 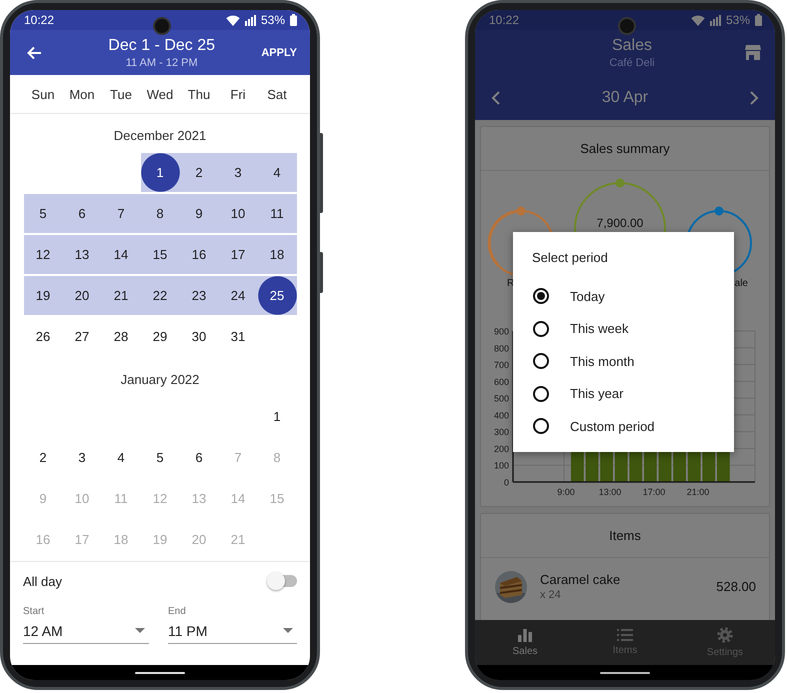 What do you see at coordinates (34, 611) in the screenshot?
I see `field-label: Start` at bounding box center [34, 611].